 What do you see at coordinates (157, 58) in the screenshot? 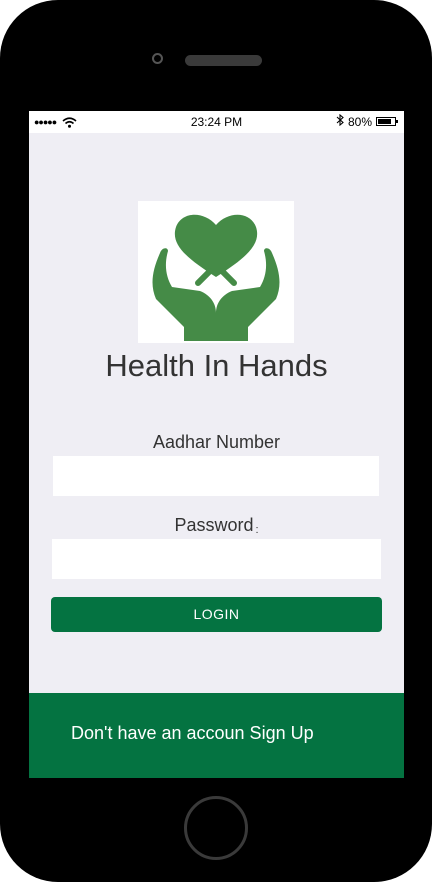
I see `front-camera` at bounding box center [157, 58].